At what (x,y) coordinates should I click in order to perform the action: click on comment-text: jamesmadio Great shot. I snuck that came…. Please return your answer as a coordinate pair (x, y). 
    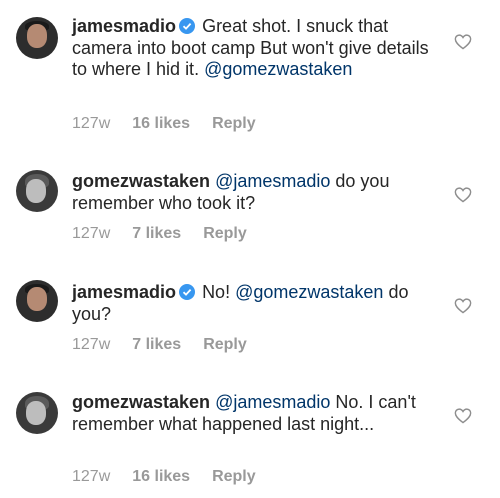
    Looking at the image, I should click on (257, 48).